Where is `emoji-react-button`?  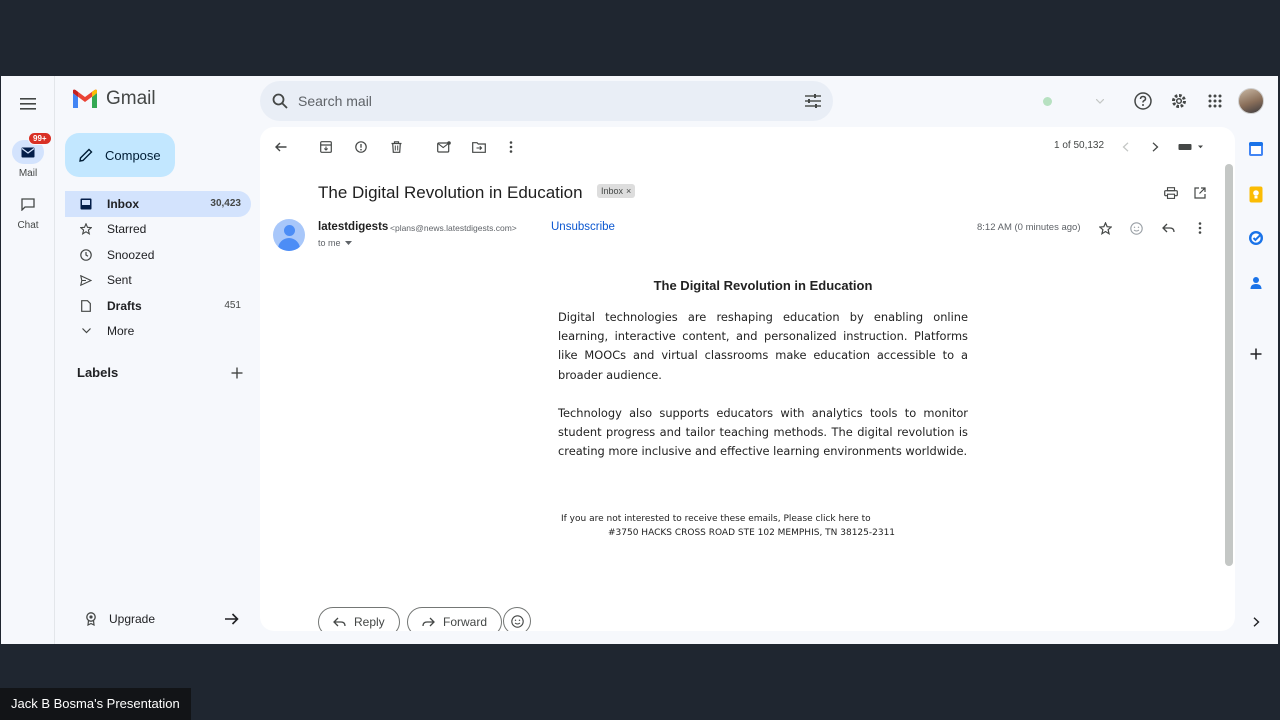
emoji-react-button is located at coordinates (517, 619).